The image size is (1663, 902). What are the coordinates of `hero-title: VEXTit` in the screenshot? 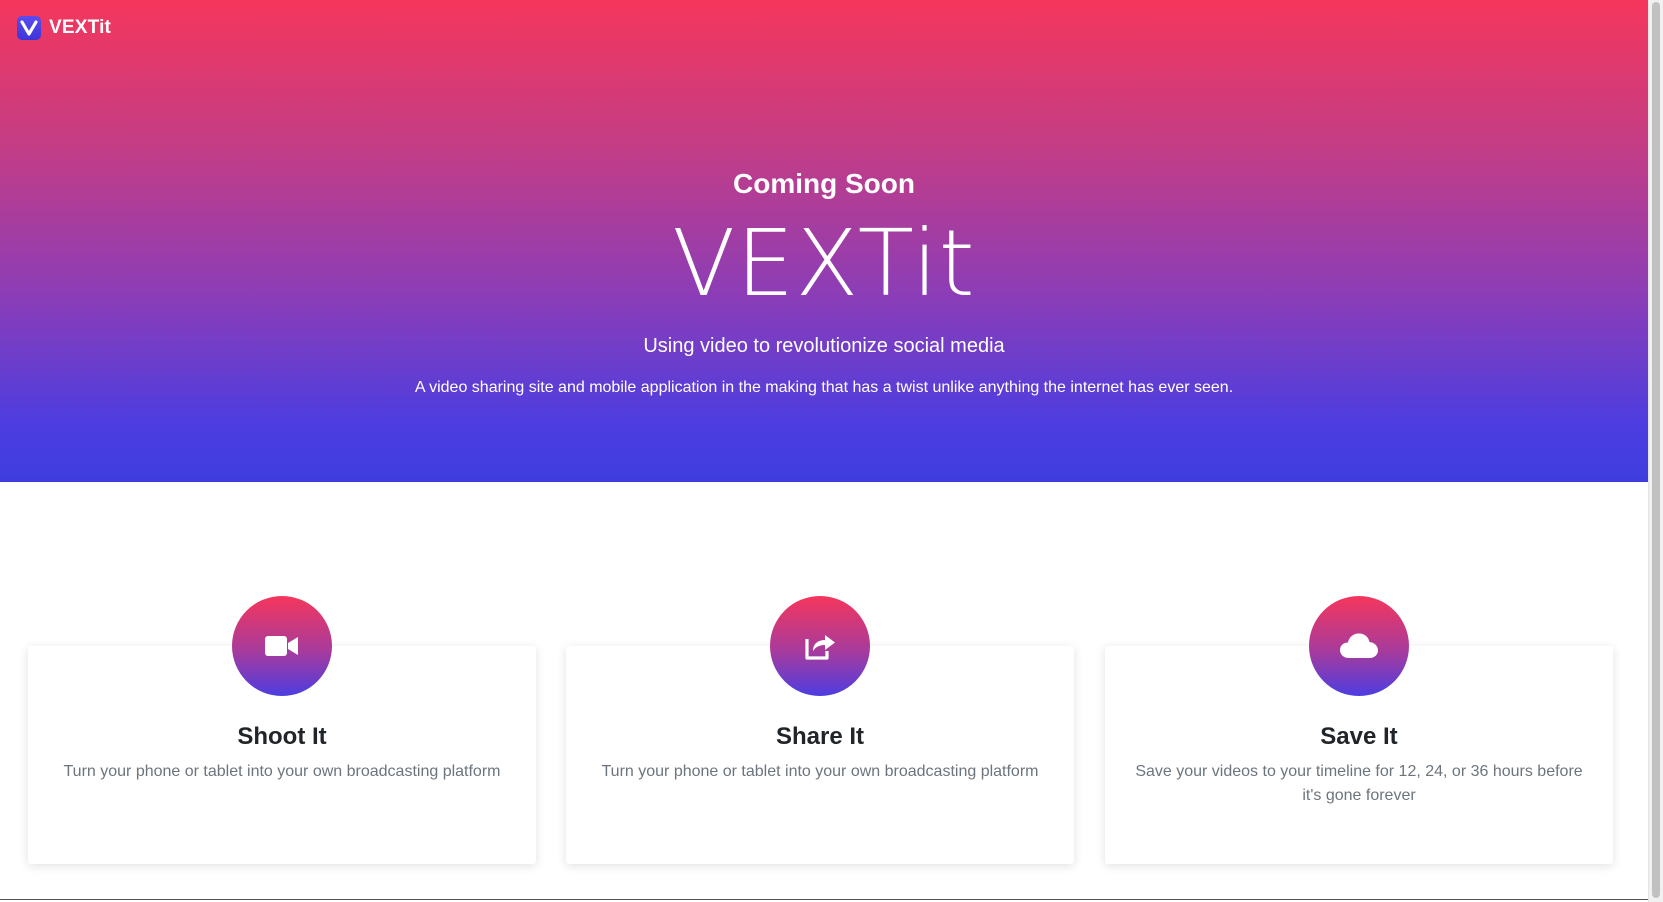 It's located at (824, 263).